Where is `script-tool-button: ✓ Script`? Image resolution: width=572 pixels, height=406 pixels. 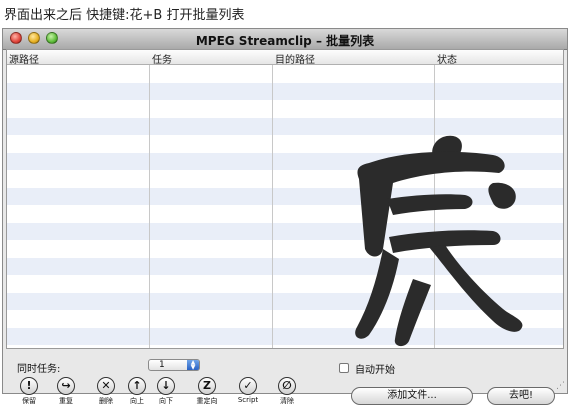 script-tool-button: ✓ Script is located at coordinates (248, 390).